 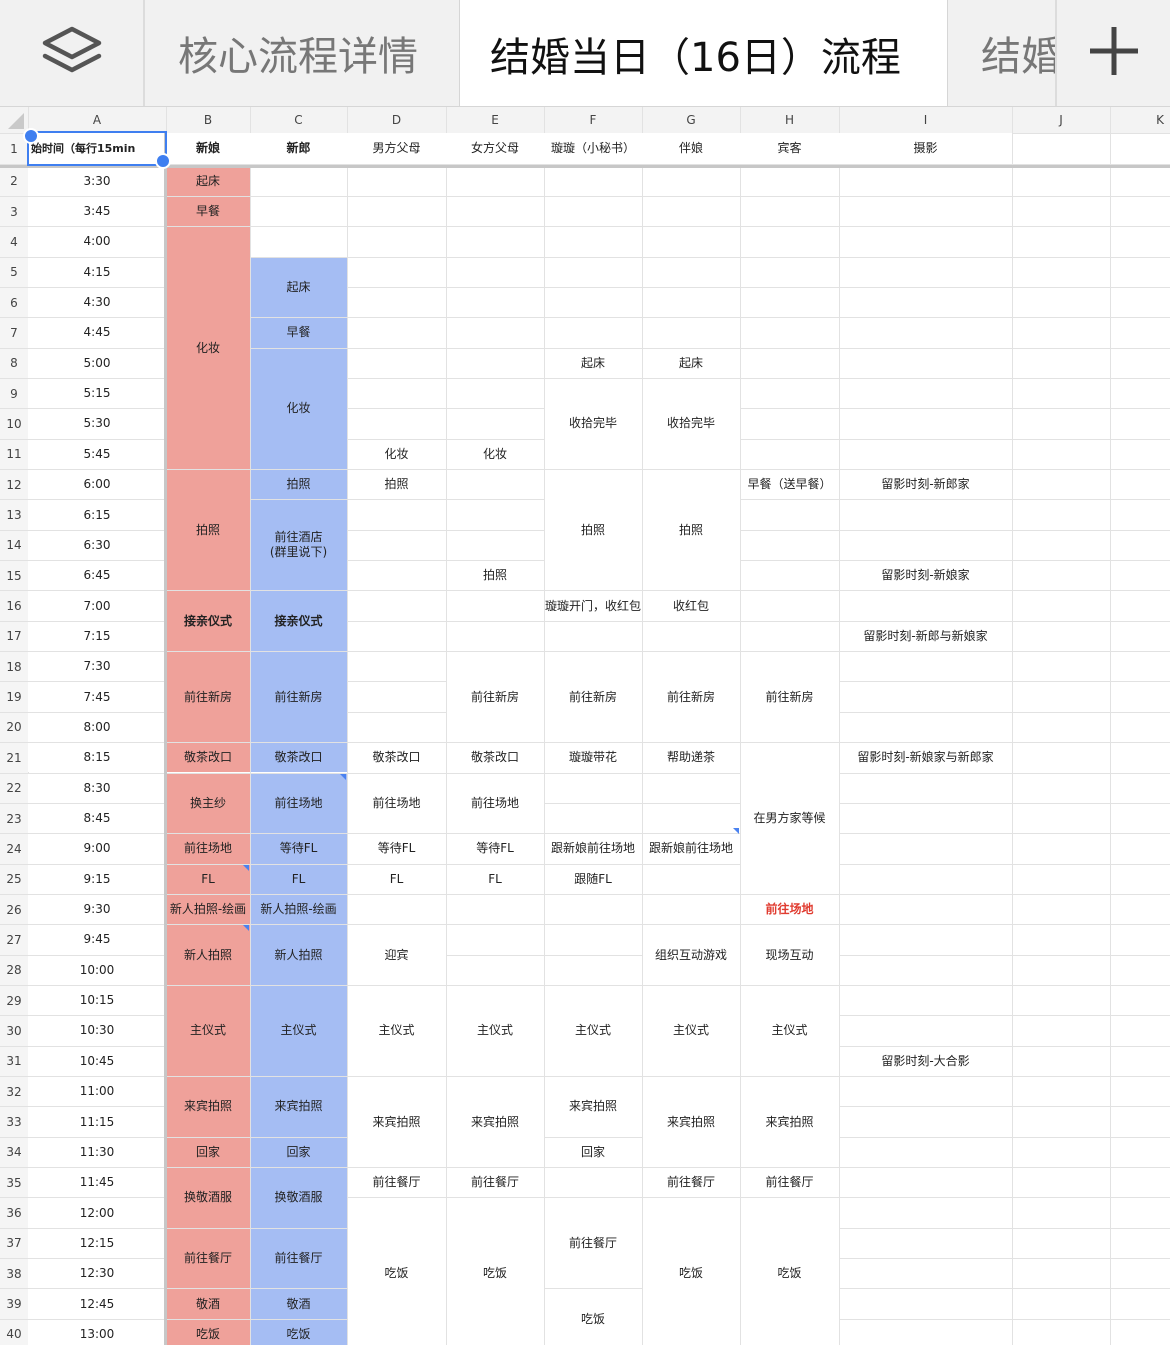 I want to click on schedule-cell-bride: 接亲仪式, so click(x=208, y=621).